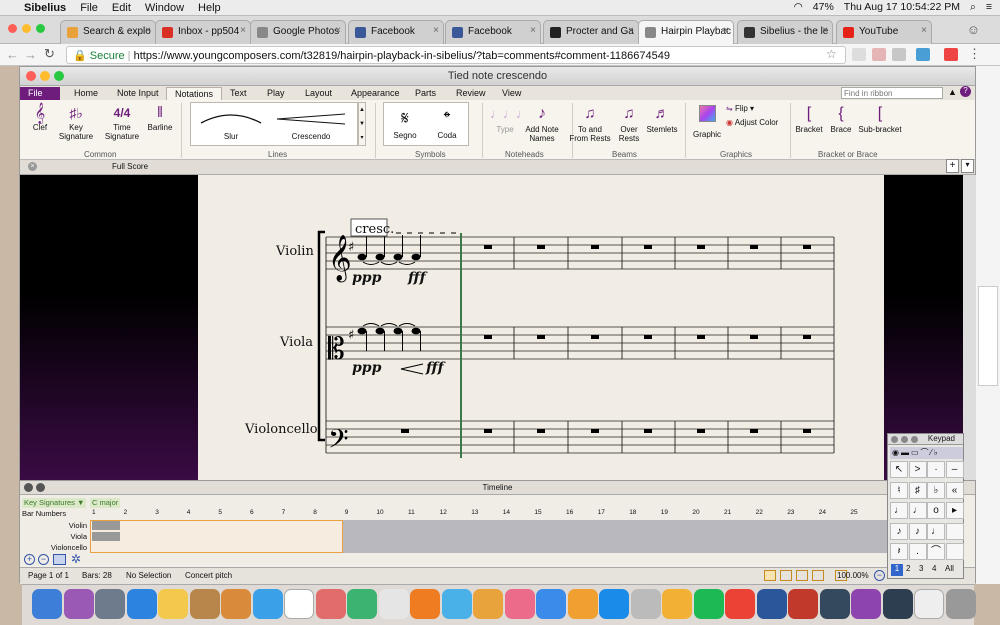  What do you see at coordinates (879, 575) in the screenshot?
I see `zoom-out-icon: −` at bounding box center [879, 575].